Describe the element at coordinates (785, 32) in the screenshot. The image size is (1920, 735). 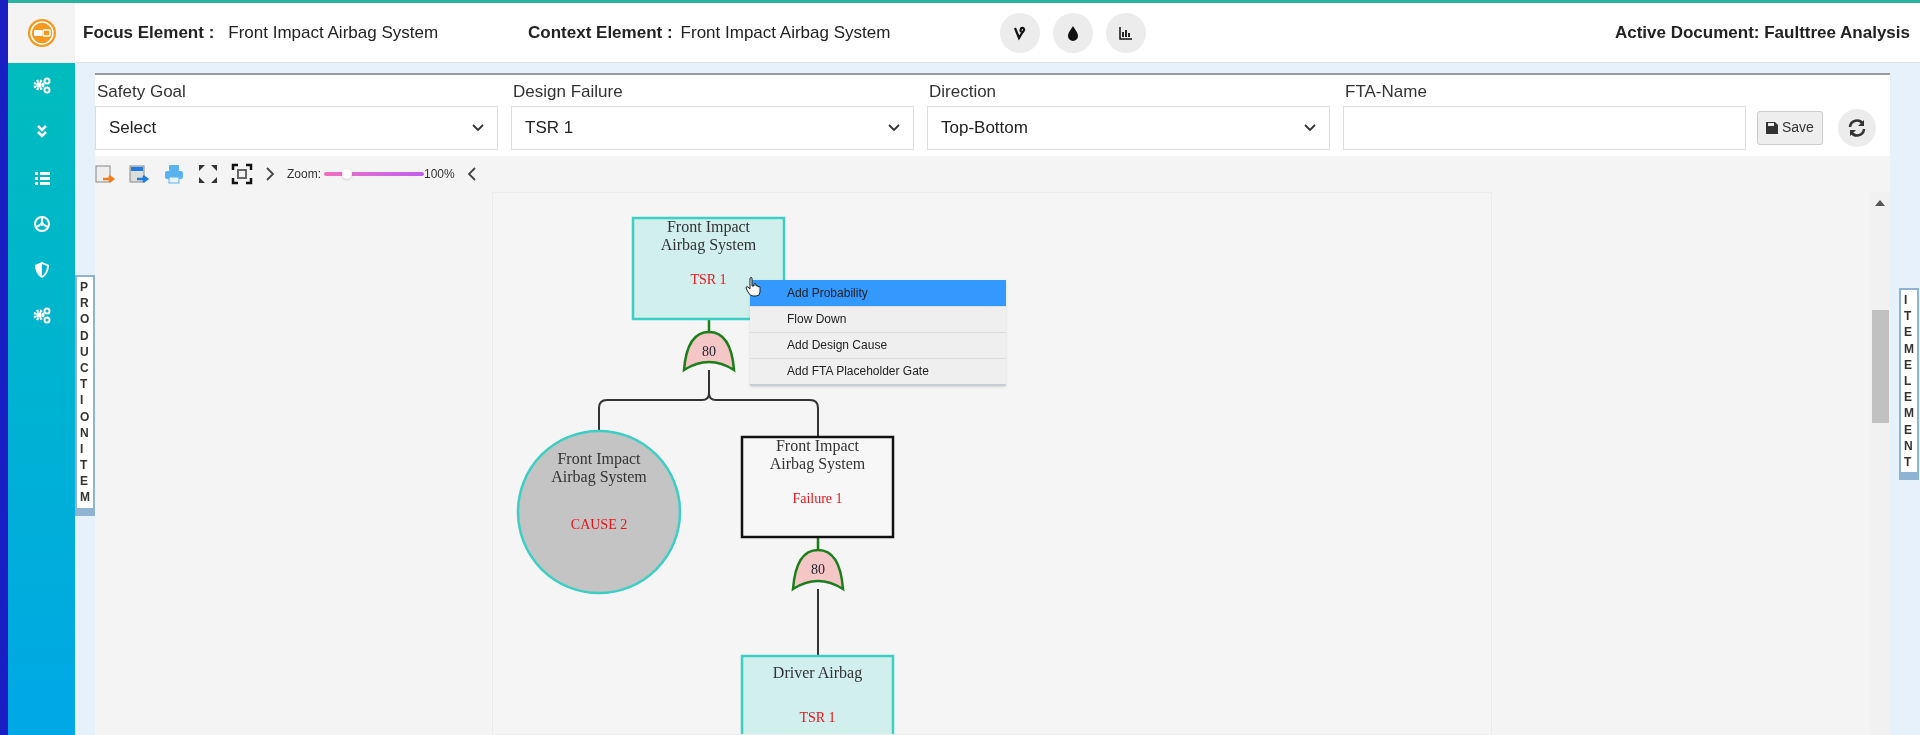
I see `context-value: Front Impact Airbag System` at that location.